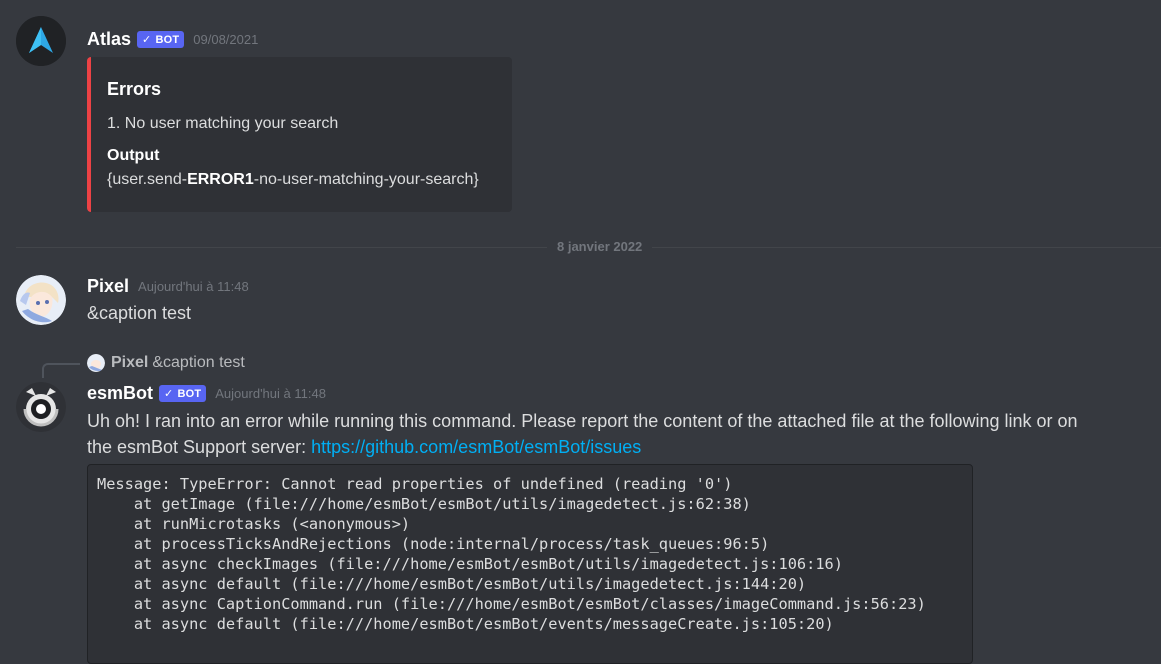  What do you see at coordinates (120, 393) in the screenshot?
I see `username-esmbot: esmBot` at bounding box center [120, 393].